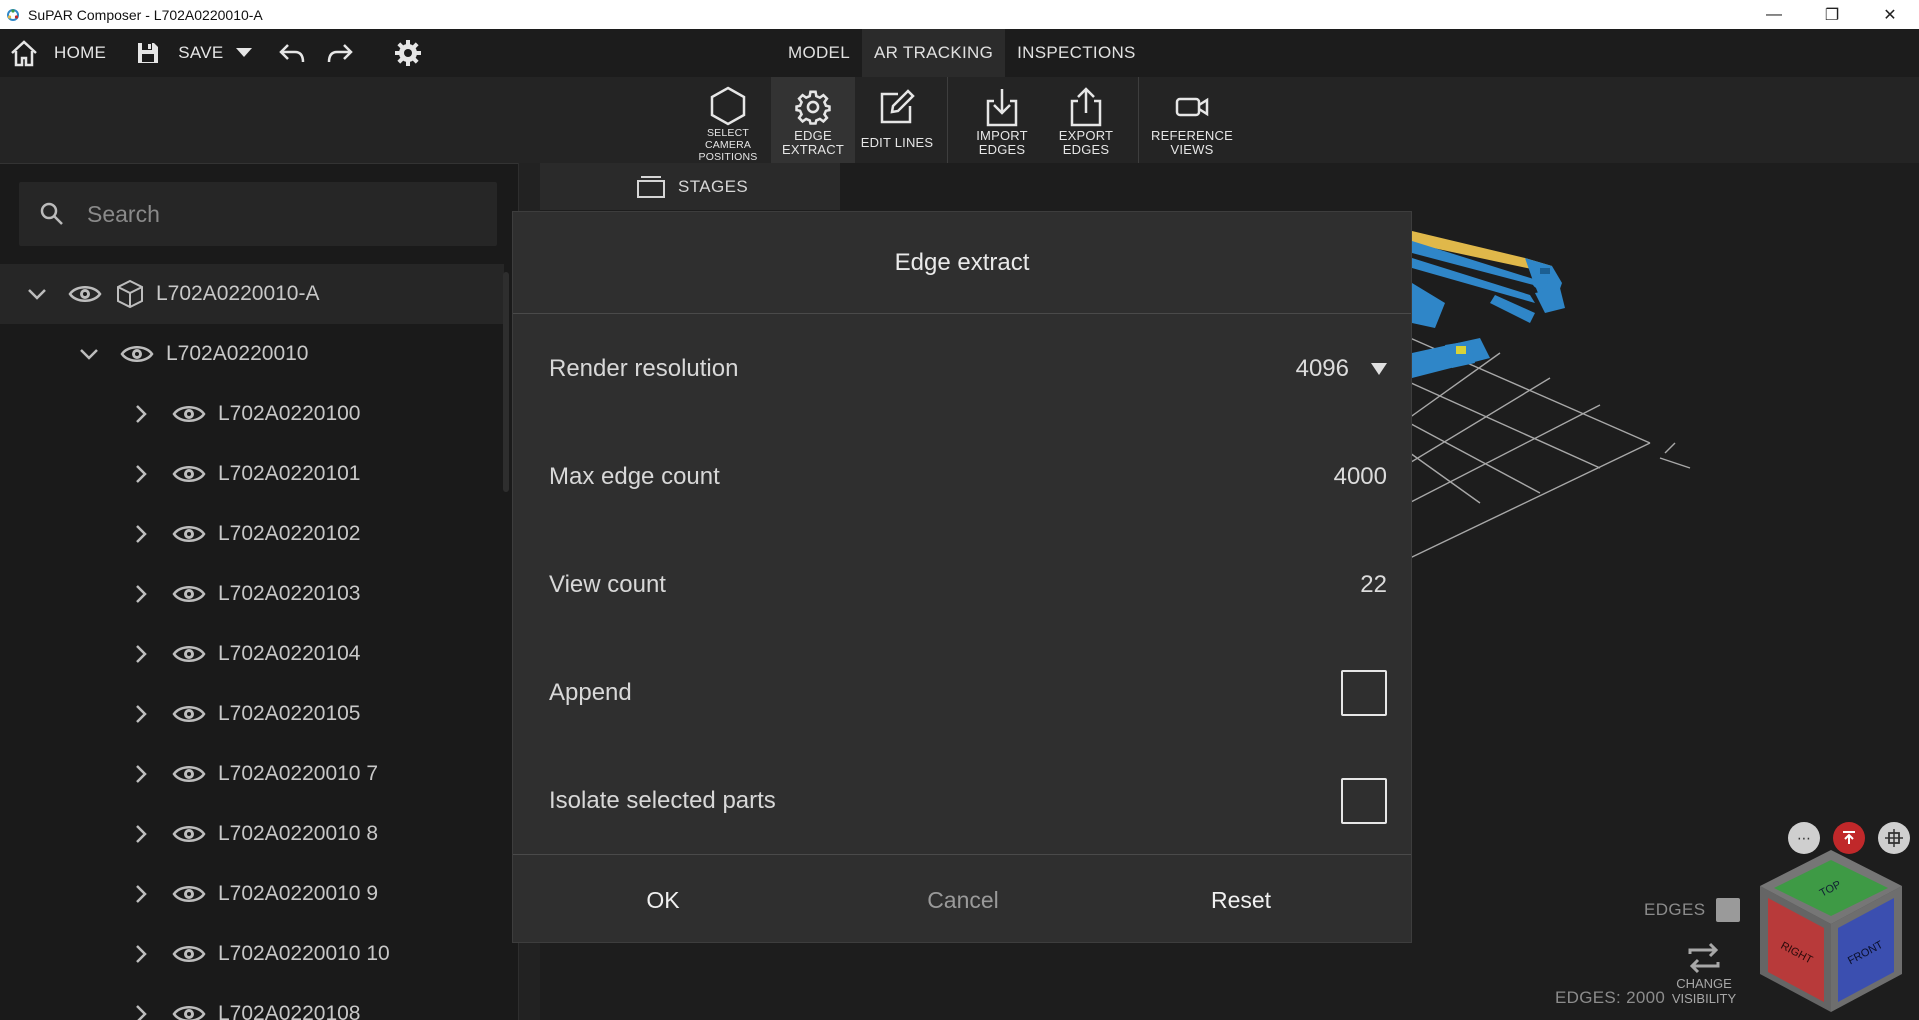 This screenshot has width=1919, height=1020. Describe the element at coordinates (252, 294) in the screenshot. I see `tree-row: L702A0220010-A` at that location.